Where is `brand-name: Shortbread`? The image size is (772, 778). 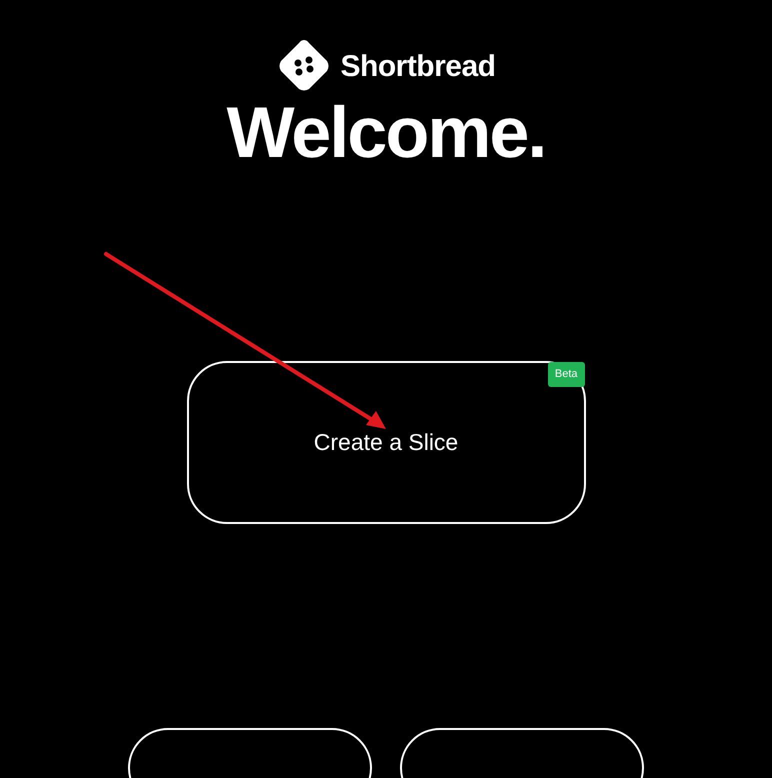
brand-name: Shortbread is located at coordinates (418, 66).